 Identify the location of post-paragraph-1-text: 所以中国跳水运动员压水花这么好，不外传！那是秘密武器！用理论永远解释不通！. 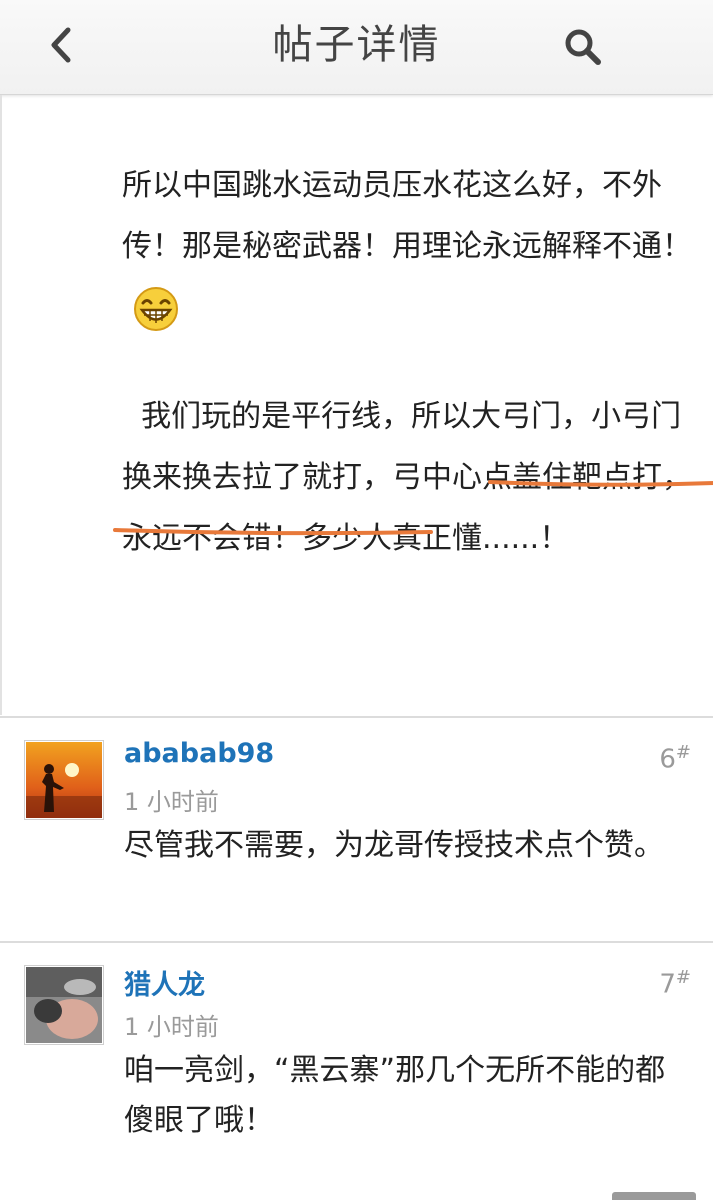
(407, 216).